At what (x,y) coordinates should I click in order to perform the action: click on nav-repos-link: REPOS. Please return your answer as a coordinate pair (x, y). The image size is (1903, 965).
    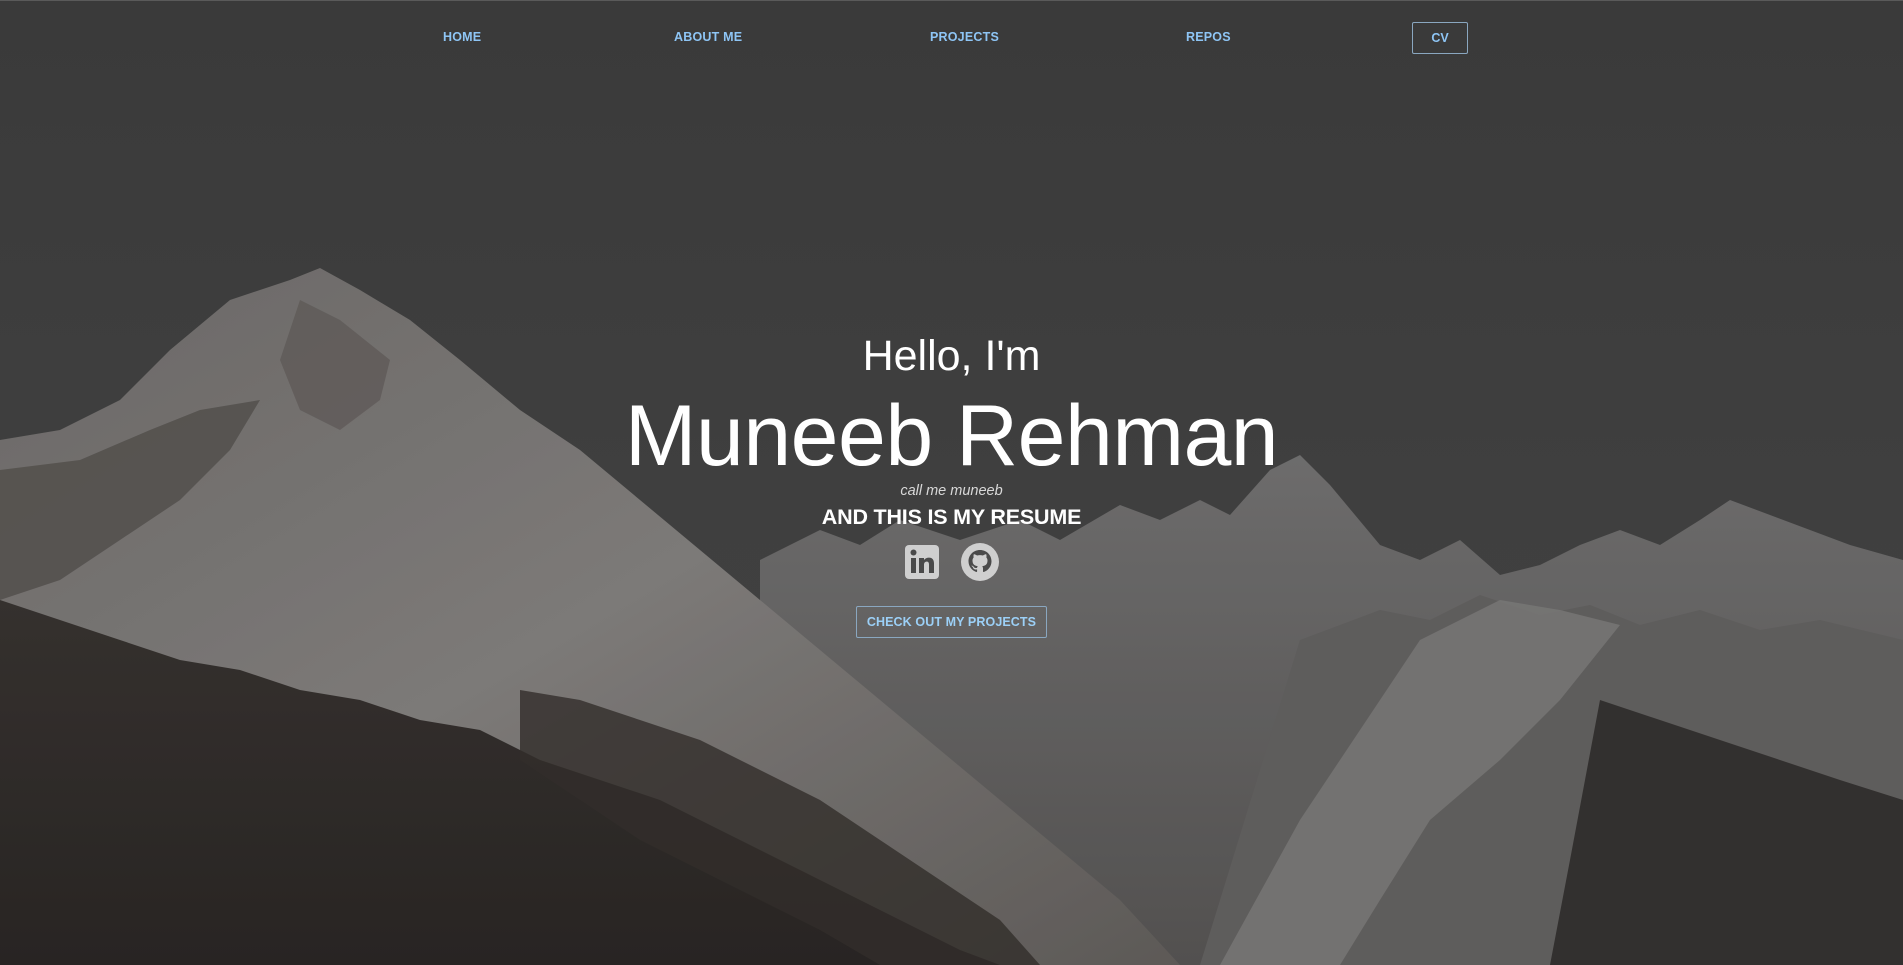
    Looking at the image, I should click on (1208, 37).